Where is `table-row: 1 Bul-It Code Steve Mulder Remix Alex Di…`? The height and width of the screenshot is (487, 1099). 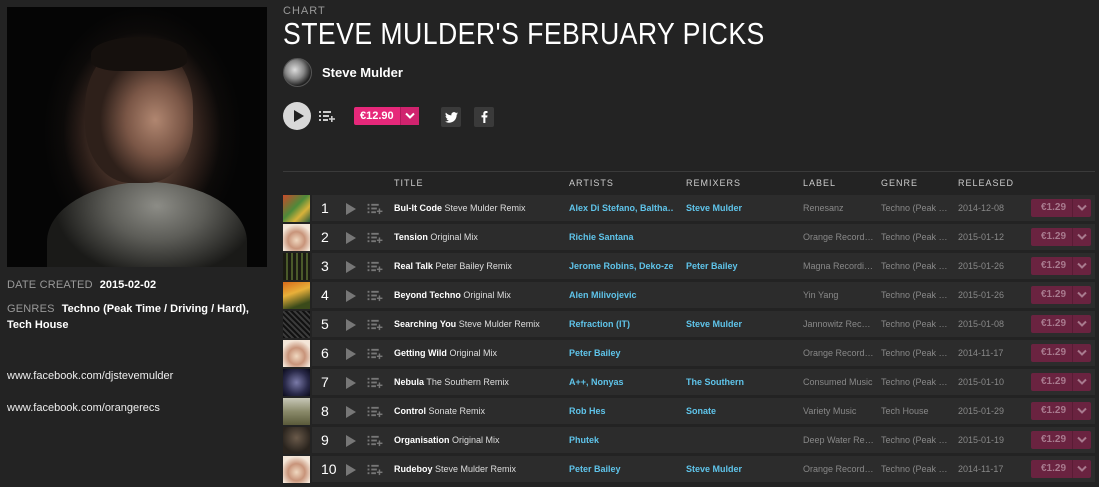 table-row: 1 Bul-It Code Steve Mulder Remix Alex Di… is located at coordinates (689, 208).